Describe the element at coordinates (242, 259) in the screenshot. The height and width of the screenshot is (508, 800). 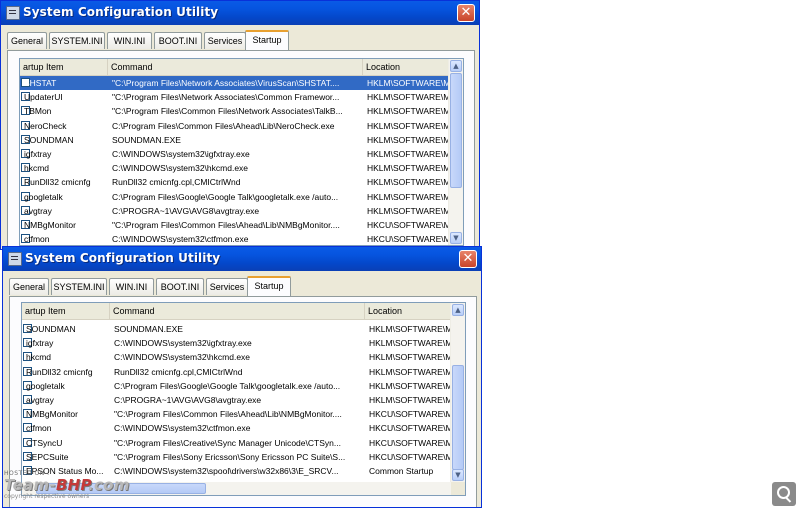
I see `window-2-titlebar: System Configuration Utility ✕` at that location.